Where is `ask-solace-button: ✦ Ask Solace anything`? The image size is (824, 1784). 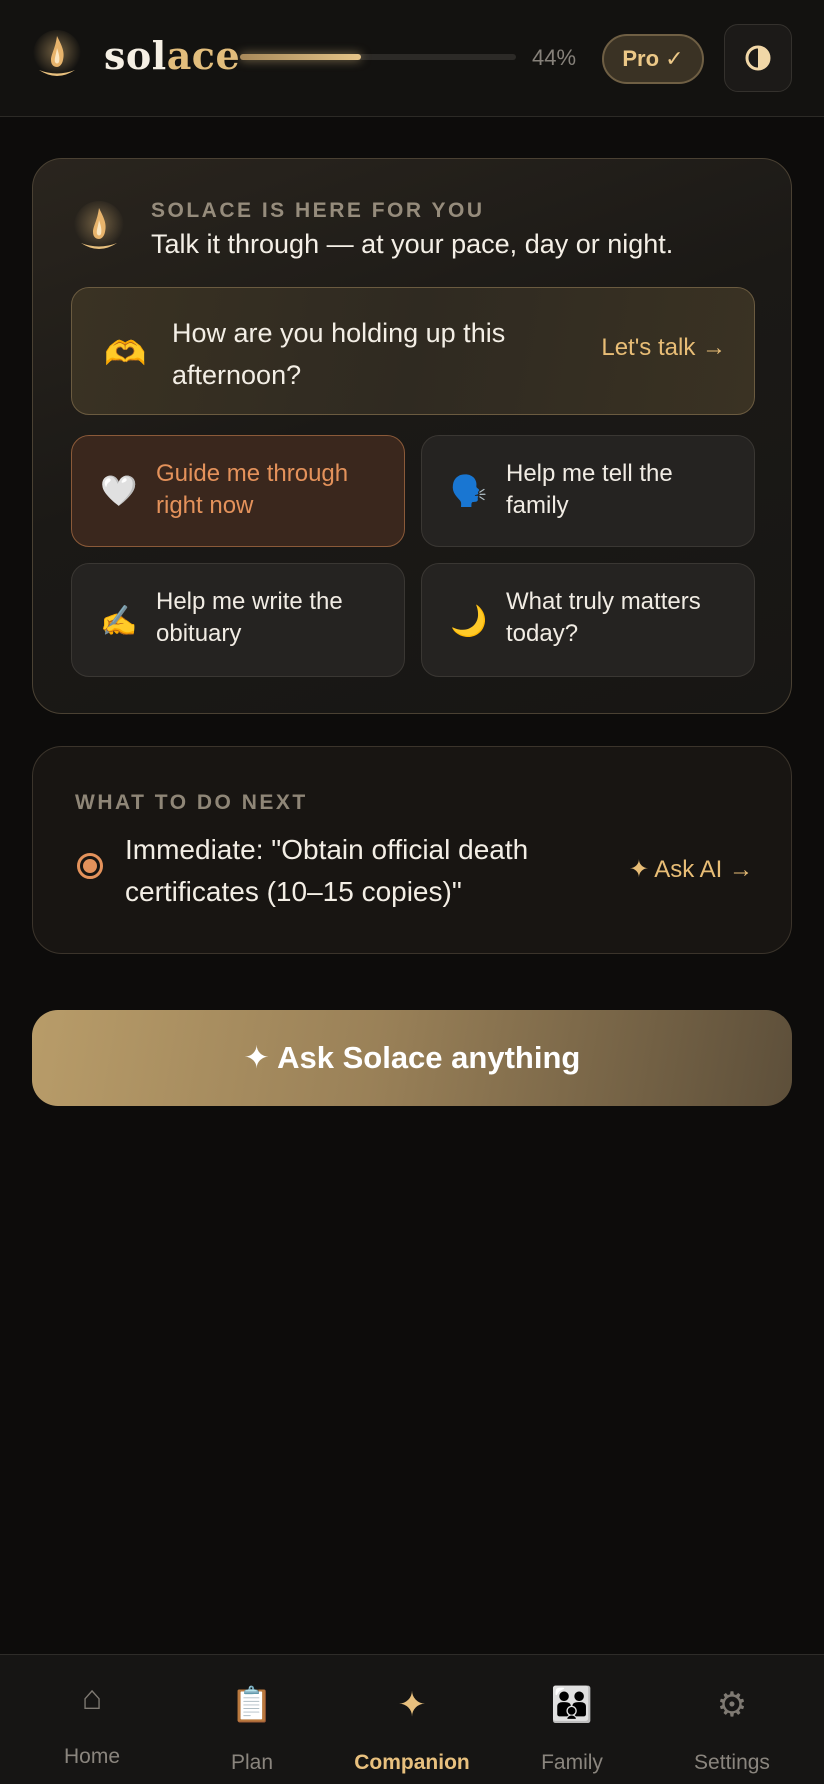
ask-solace-button: ✦ Ask Solace anything is located at coordinates (412, 1058).